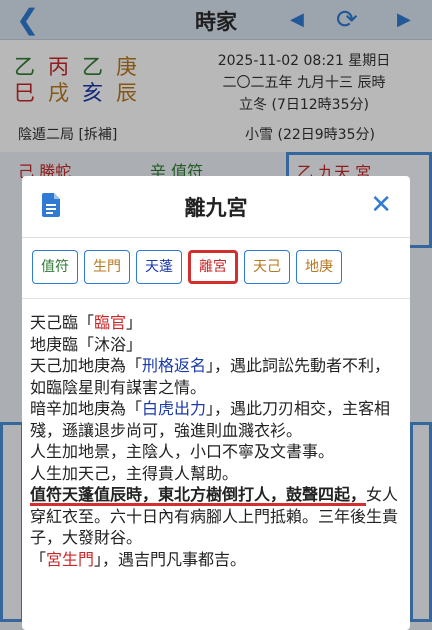 The width and height of the screenshot is (432, 630). Describe the element at coordinates (86, 322) in the screenshot. I see `desc-line: 天己臨「臨官」` at that location.